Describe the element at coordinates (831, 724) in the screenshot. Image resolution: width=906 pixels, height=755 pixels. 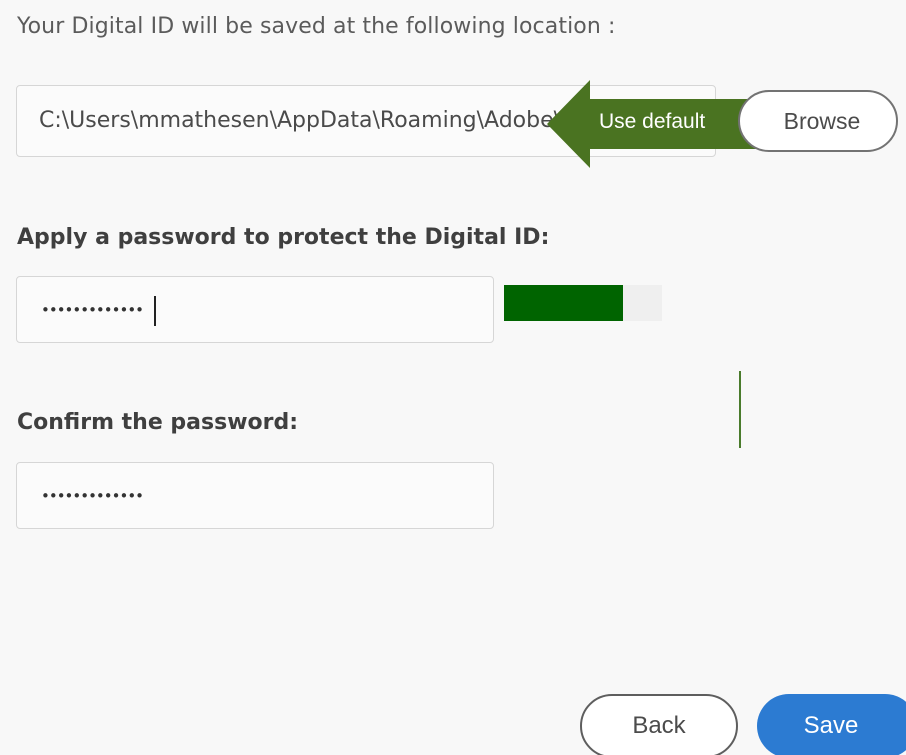
I see `save-button: Save` at that location.